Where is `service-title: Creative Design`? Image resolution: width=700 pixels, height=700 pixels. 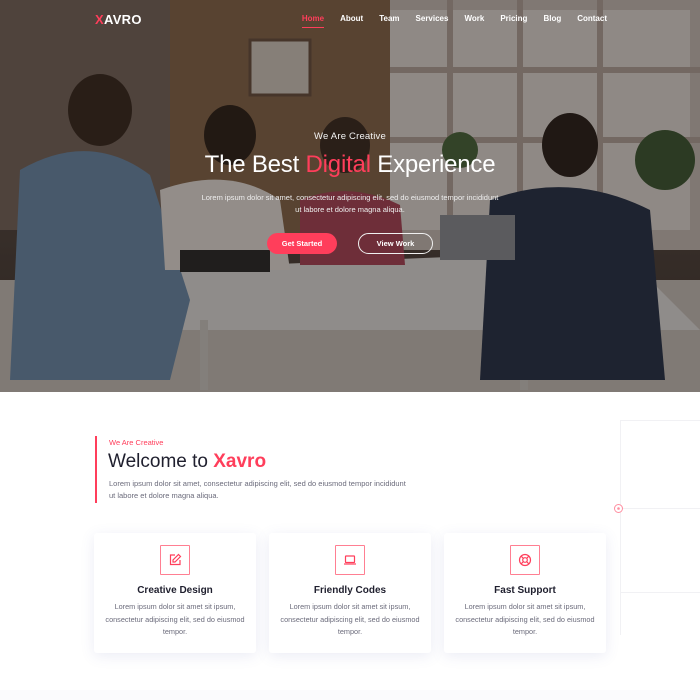 service-title: Creative Design is located at coordinates (175, 590).